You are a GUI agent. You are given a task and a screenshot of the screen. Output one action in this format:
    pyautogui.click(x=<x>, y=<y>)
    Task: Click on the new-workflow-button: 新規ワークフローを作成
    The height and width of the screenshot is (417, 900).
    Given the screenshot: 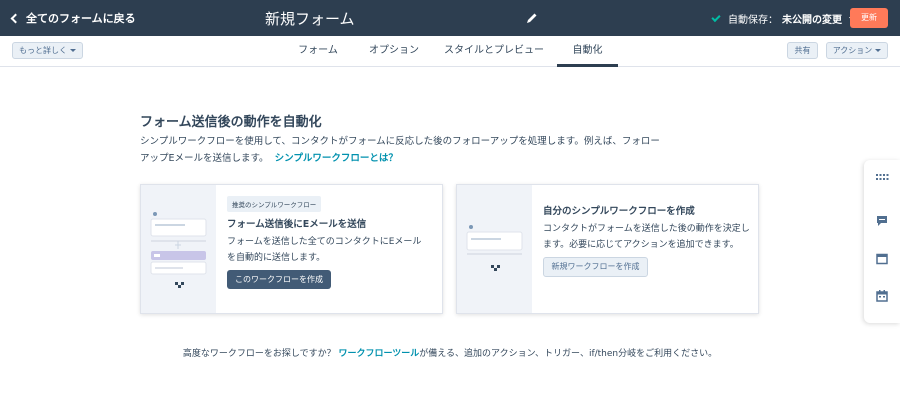 What is the action you would take?
    pyautogui.click(x=595, y=267)
    